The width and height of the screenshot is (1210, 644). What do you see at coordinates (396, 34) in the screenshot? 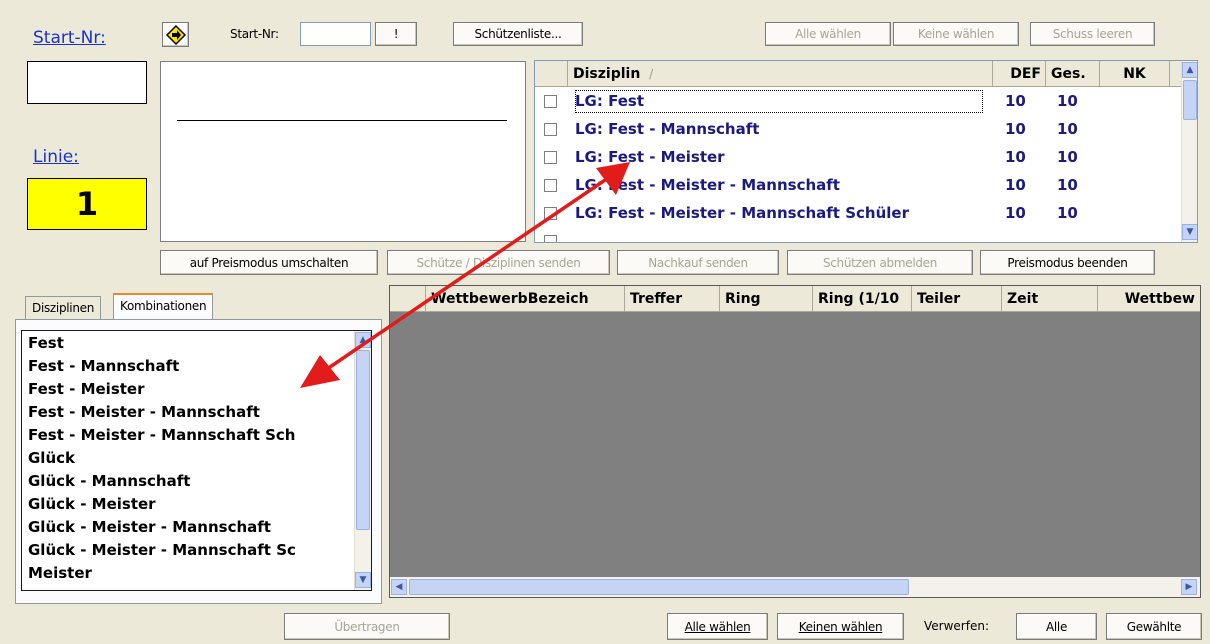
I see `bang-button: !` at bounding box center [396, 34].